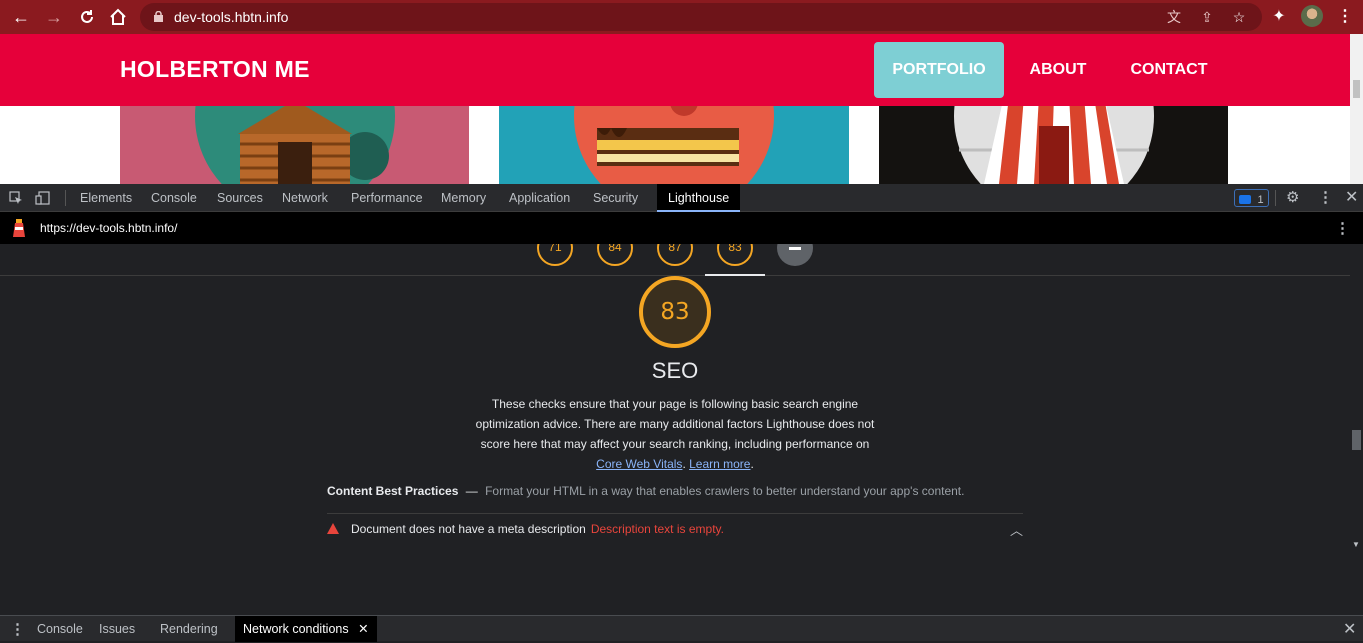 The image size is (1363, 643). What do you see at coordinates (639, 464) in the screenshot?
I see `core-web-vitals-link: Core Web Vitals` at bounding box center [639, 464].